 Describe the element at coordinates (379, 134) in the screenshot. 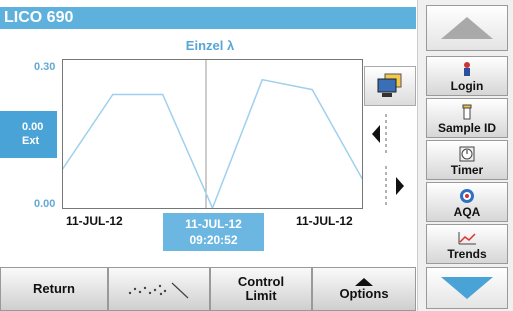

I see `chevron-left-icon` at that location.